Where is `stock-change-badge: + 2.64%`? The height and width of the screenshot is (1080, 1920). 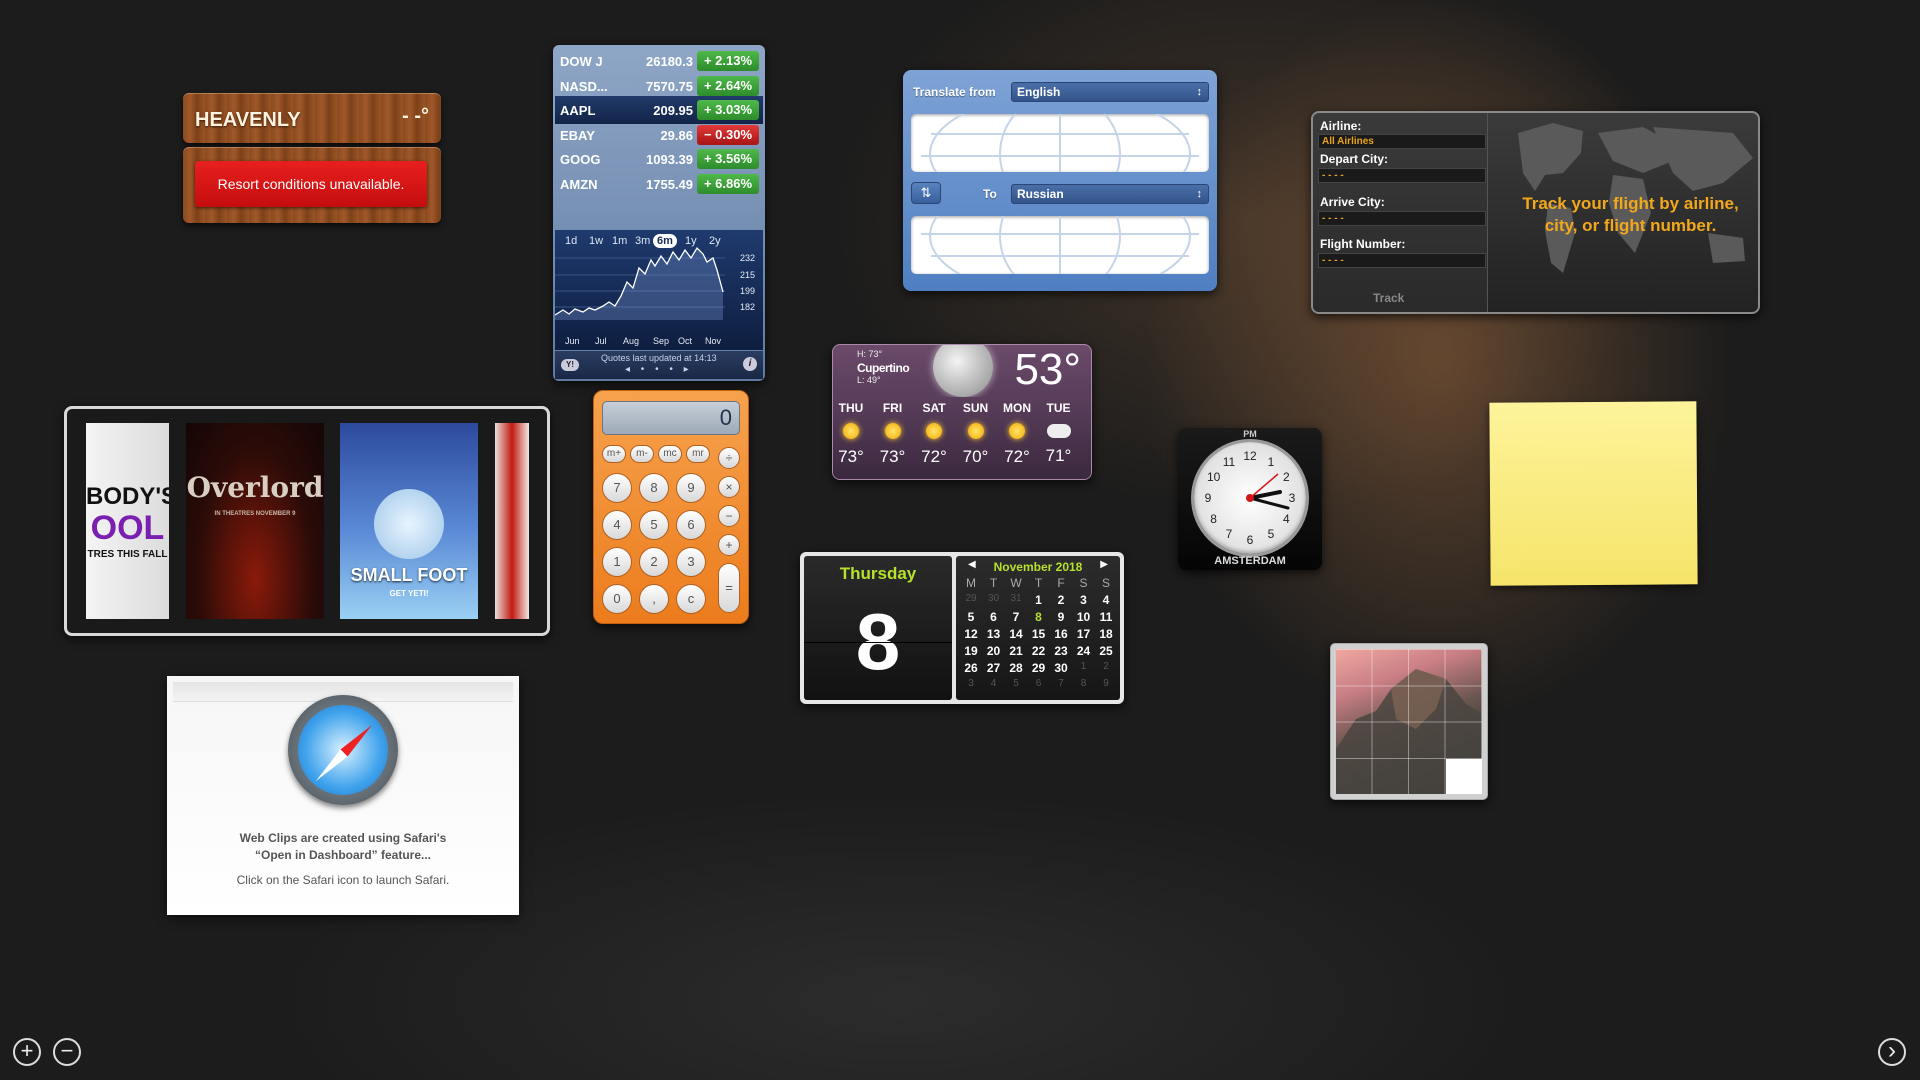
stock-change-badge: + 2.64% is located at coordinates (728, 85).